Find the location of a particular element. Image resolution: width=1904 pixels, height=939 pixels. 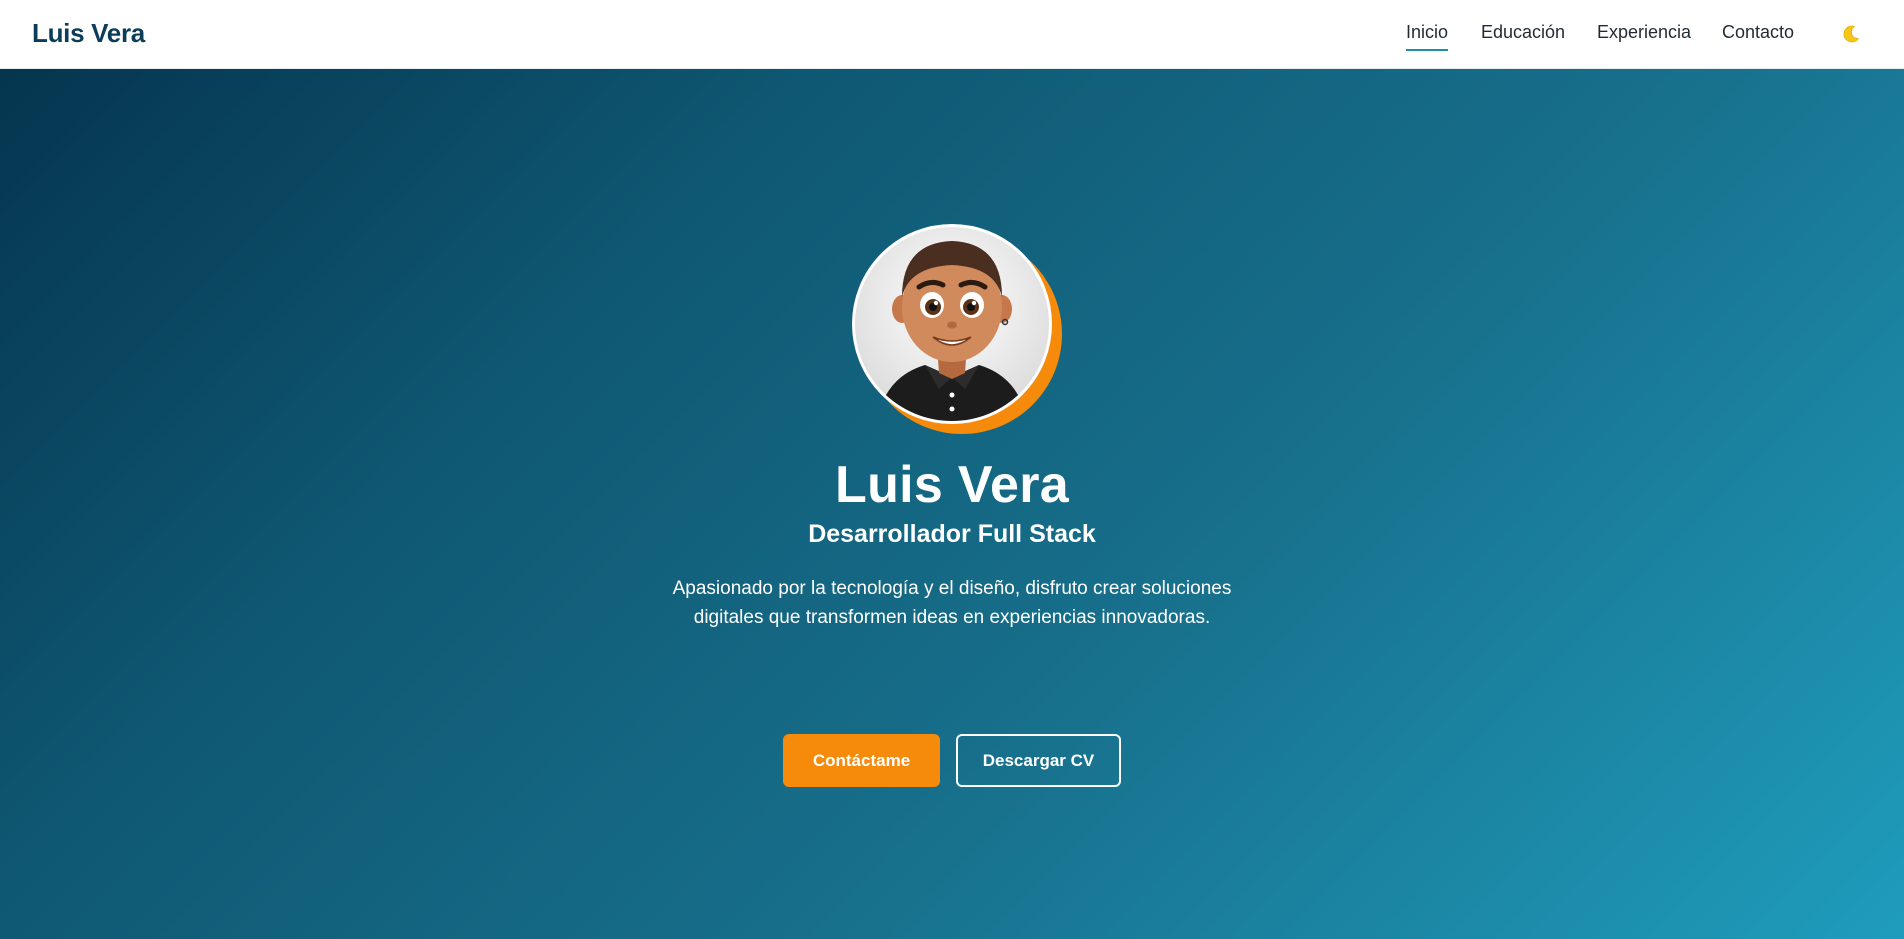

contact-me-button: Contáctame is located at coordinates (861, 760).